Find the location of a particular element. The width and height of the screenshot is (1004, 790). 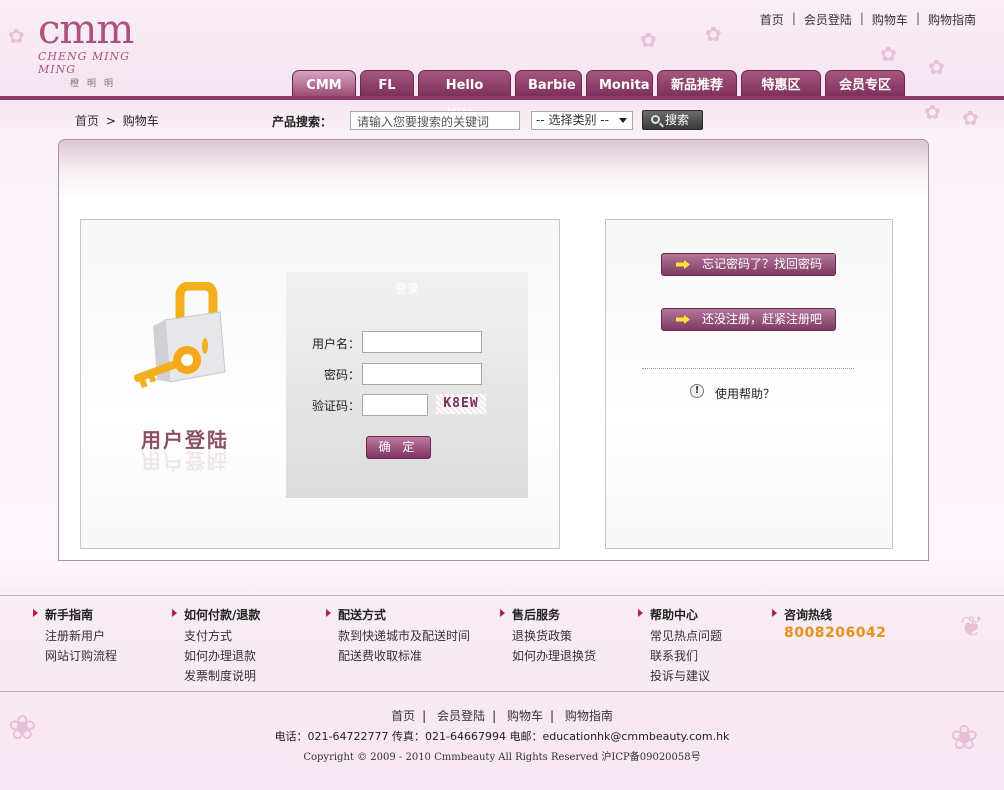

help-link: 使用帮助？ is located at coordinates (745, 393).